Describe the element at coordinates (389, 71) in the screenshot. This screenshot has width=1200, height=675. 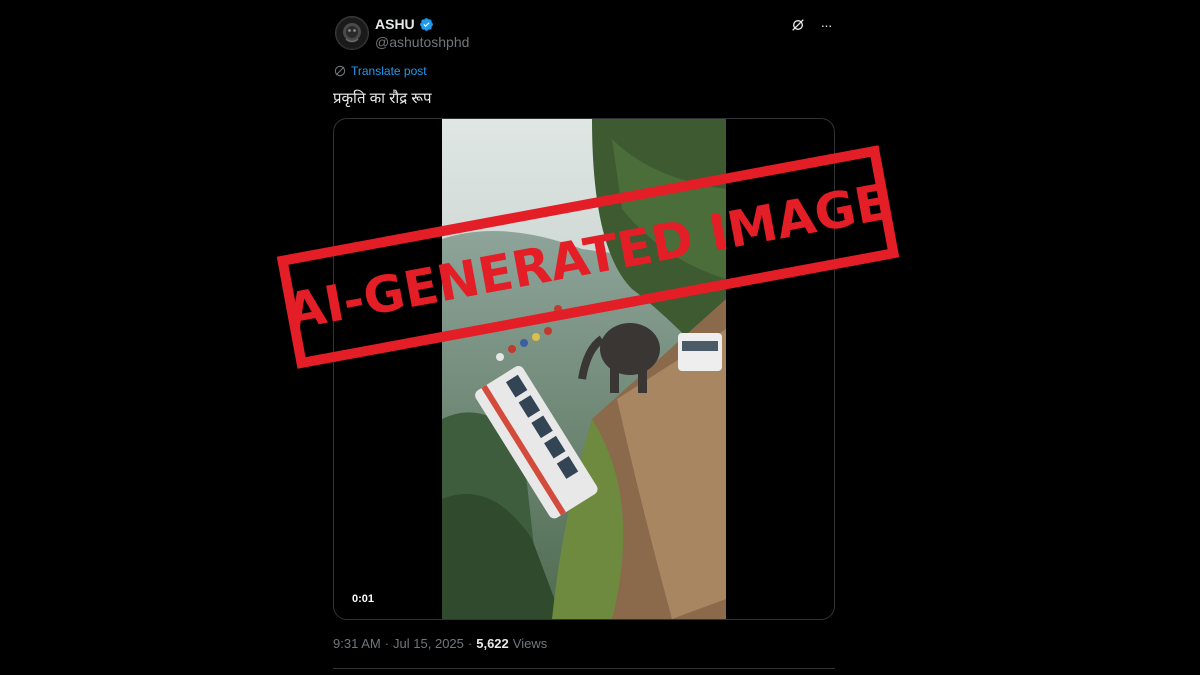
I see `translate-label: Translate post` at that location.